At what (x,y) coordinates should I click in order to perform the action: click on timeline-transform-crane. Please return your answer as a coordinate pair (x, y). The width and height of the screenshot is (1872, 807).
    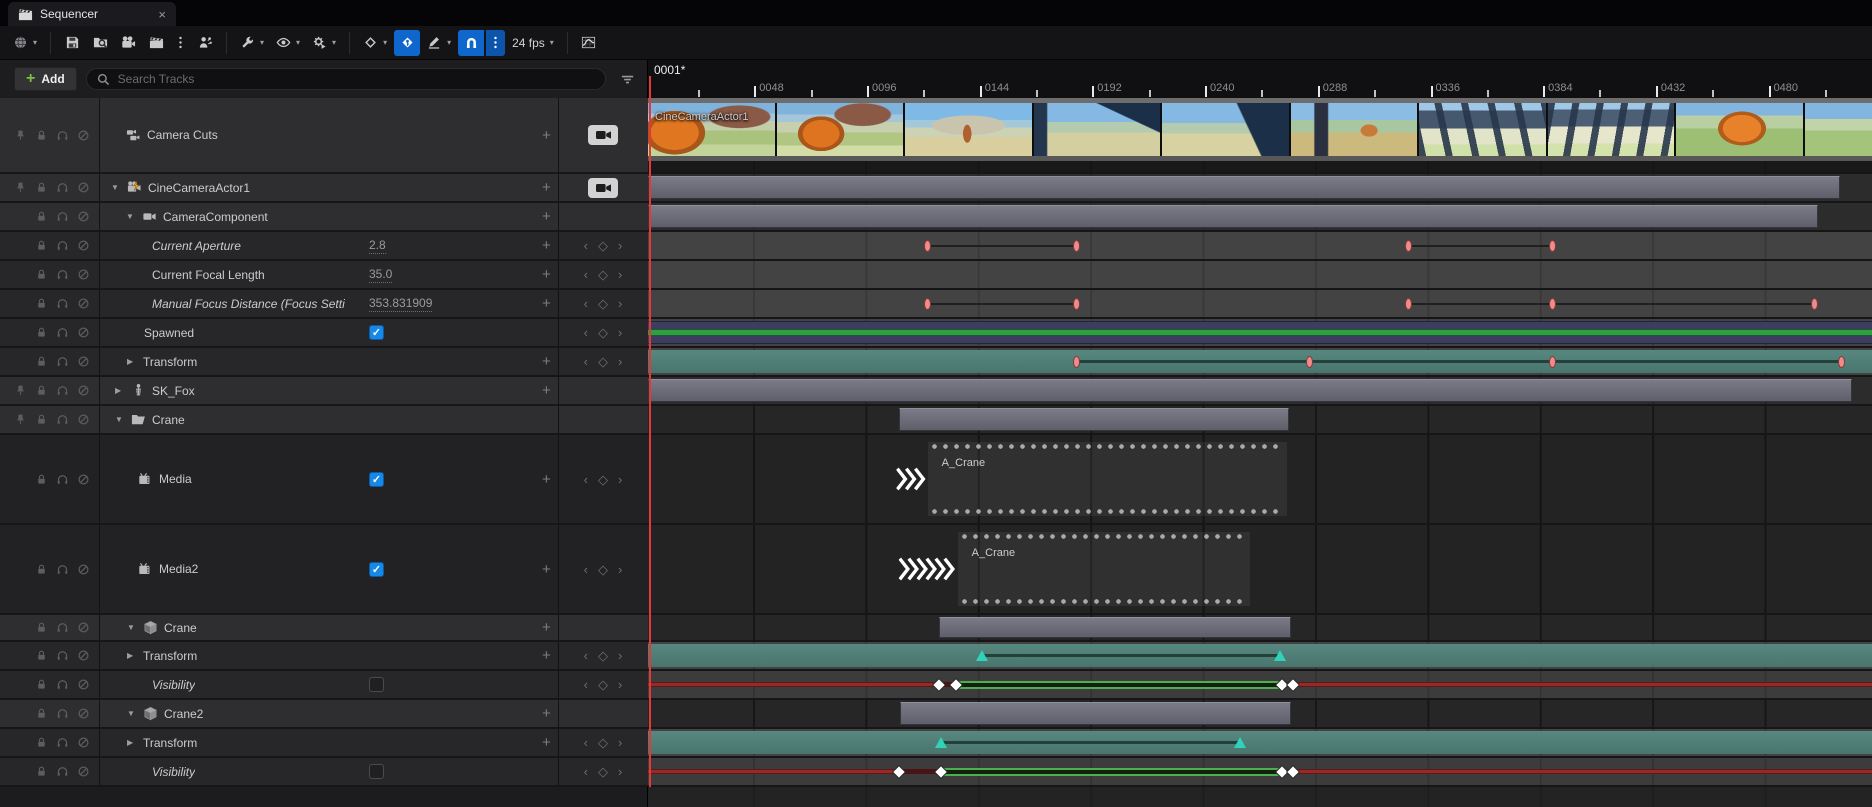
    Looking at the image, I should click on (1260, 655).